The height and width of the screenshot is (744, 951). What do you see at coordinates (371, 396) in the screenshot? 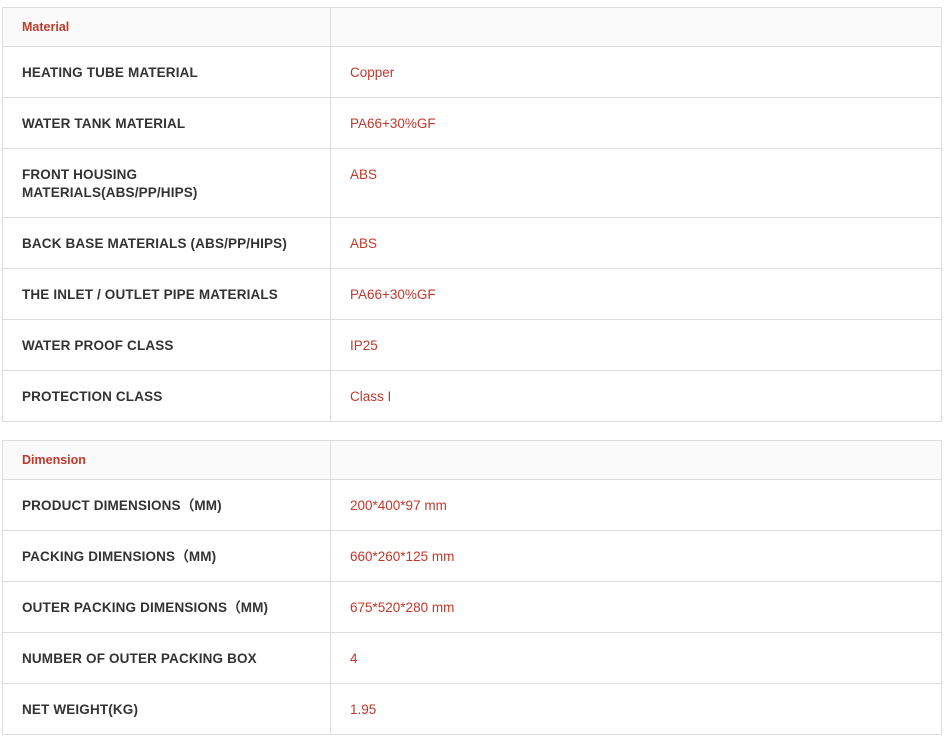
I see `spec-value: Class I` at bounding box center [371, 396].